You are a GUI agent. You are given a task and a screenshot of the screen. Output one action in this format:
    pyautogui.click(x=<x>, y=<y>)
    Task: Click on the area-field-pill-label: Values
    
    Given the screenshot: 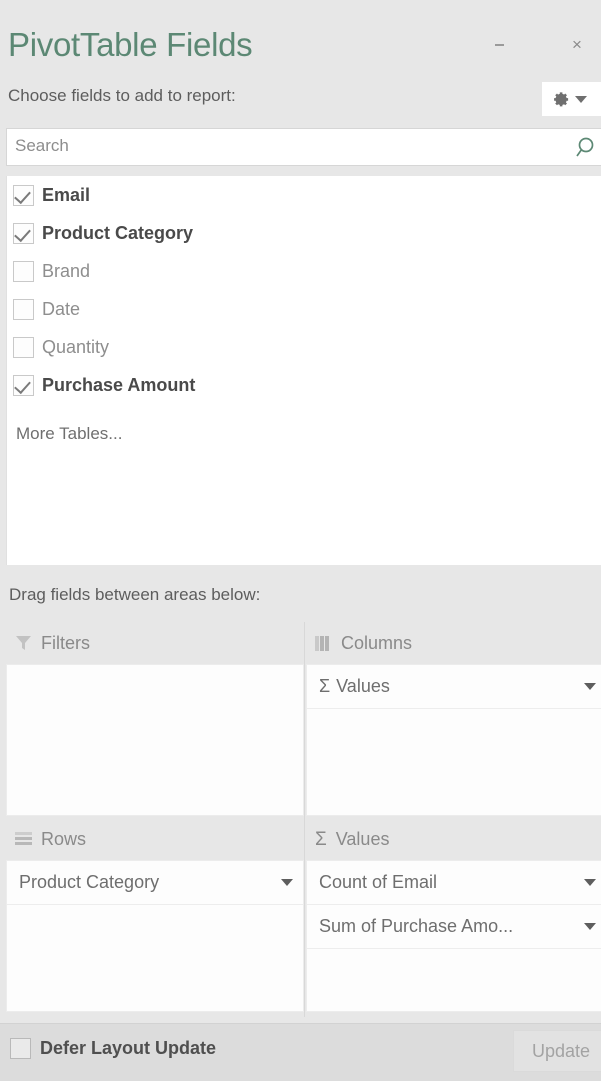 What is the action you would take?
    pyautogui.click(x=363, y=686)
    